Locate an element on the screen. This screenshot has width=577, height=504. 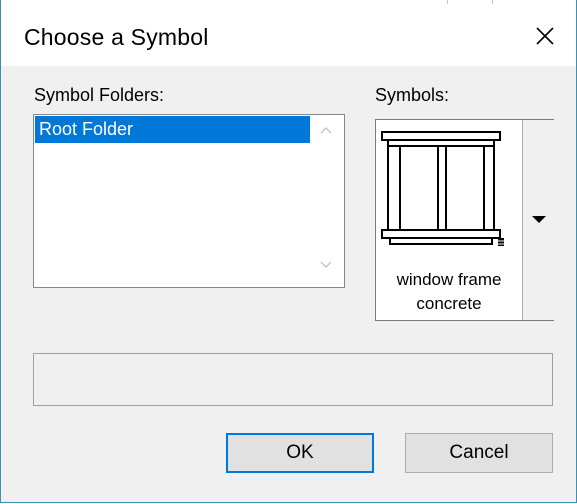
dropdown-arrow-icon is located at coordinates (538, 219).